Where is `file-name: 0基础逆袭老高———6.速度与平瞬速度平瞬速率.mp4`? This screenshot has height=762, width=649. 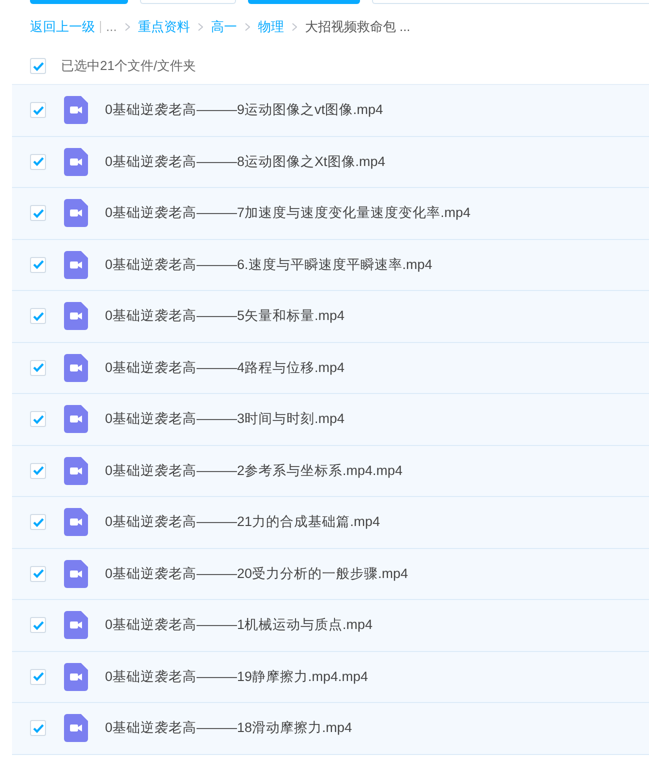 file-name: 0基础逆袭老高———6.速度与平瞬速度平瞬速率.mp4 is located at coordinates (268, 264).